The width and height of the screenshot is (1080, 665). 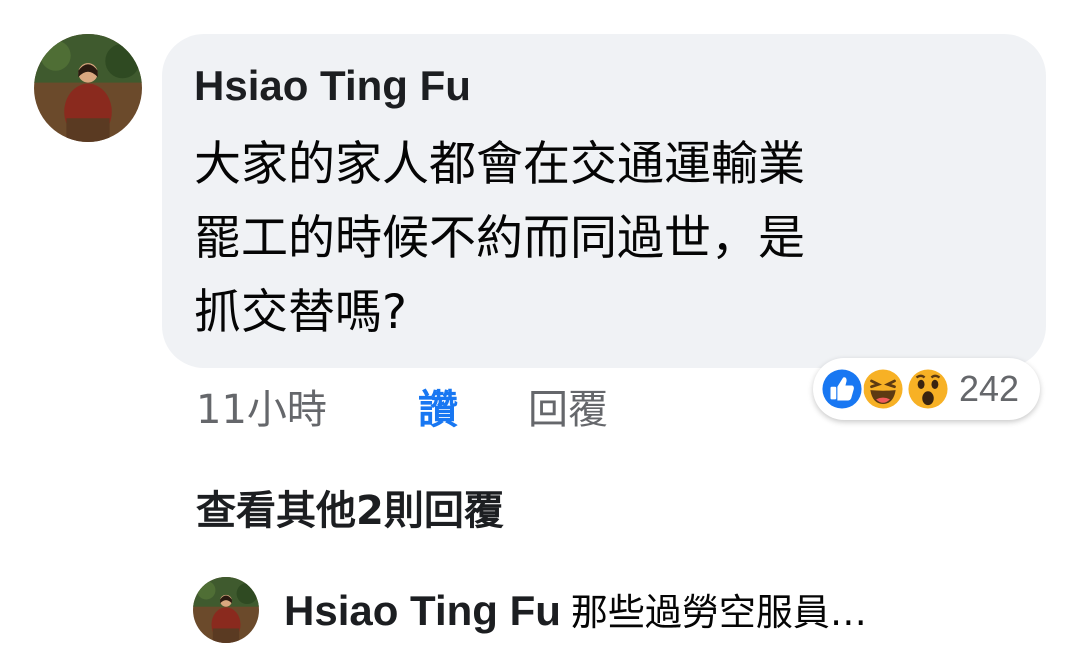 I want to click on comment-text-line: 抓交替嗎?, so click(x=300, y=312).